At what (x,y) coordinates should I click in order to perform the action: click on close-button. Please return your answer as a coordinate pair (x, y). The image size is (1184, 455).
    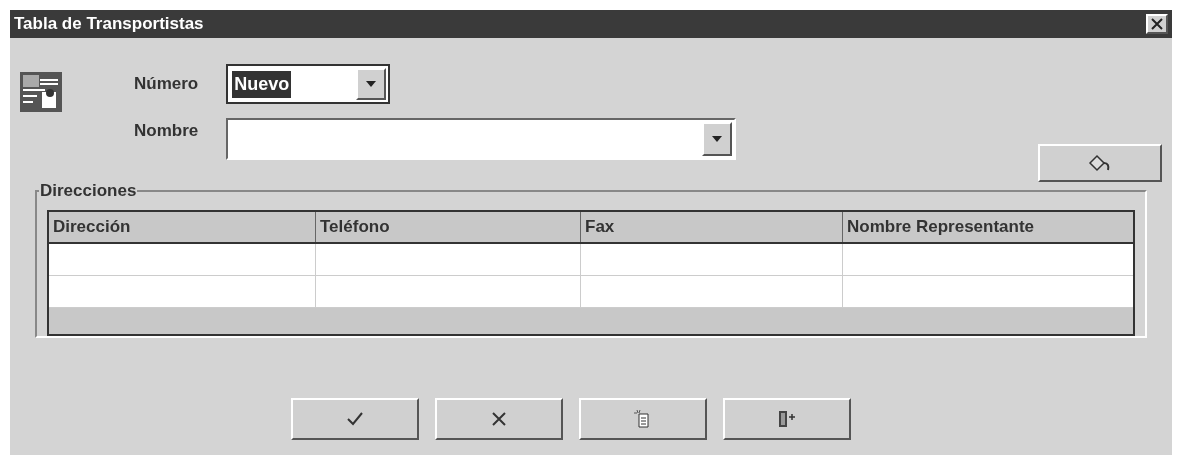
    Looking at the image, I should click on (1157, 24).